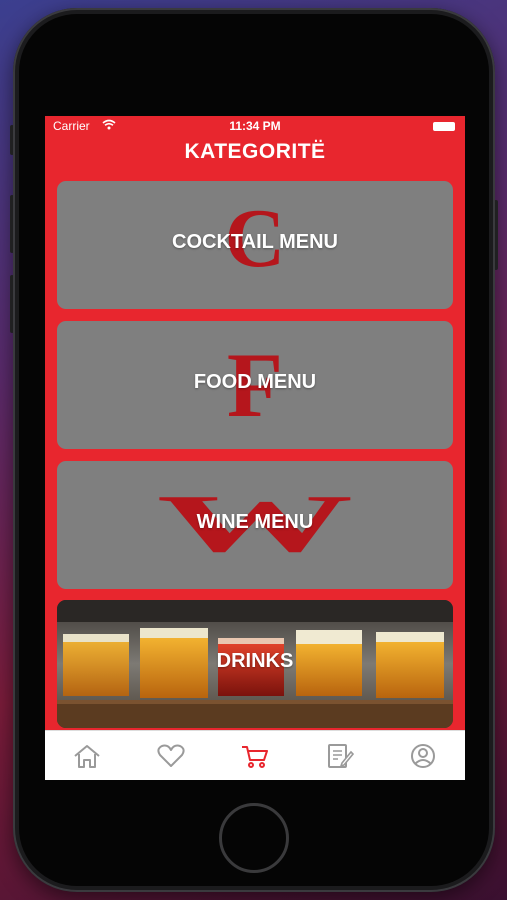 Image resolution: width=507 pixels, height=900 pixels. I want to click on tab-profile, so click(423, 756).